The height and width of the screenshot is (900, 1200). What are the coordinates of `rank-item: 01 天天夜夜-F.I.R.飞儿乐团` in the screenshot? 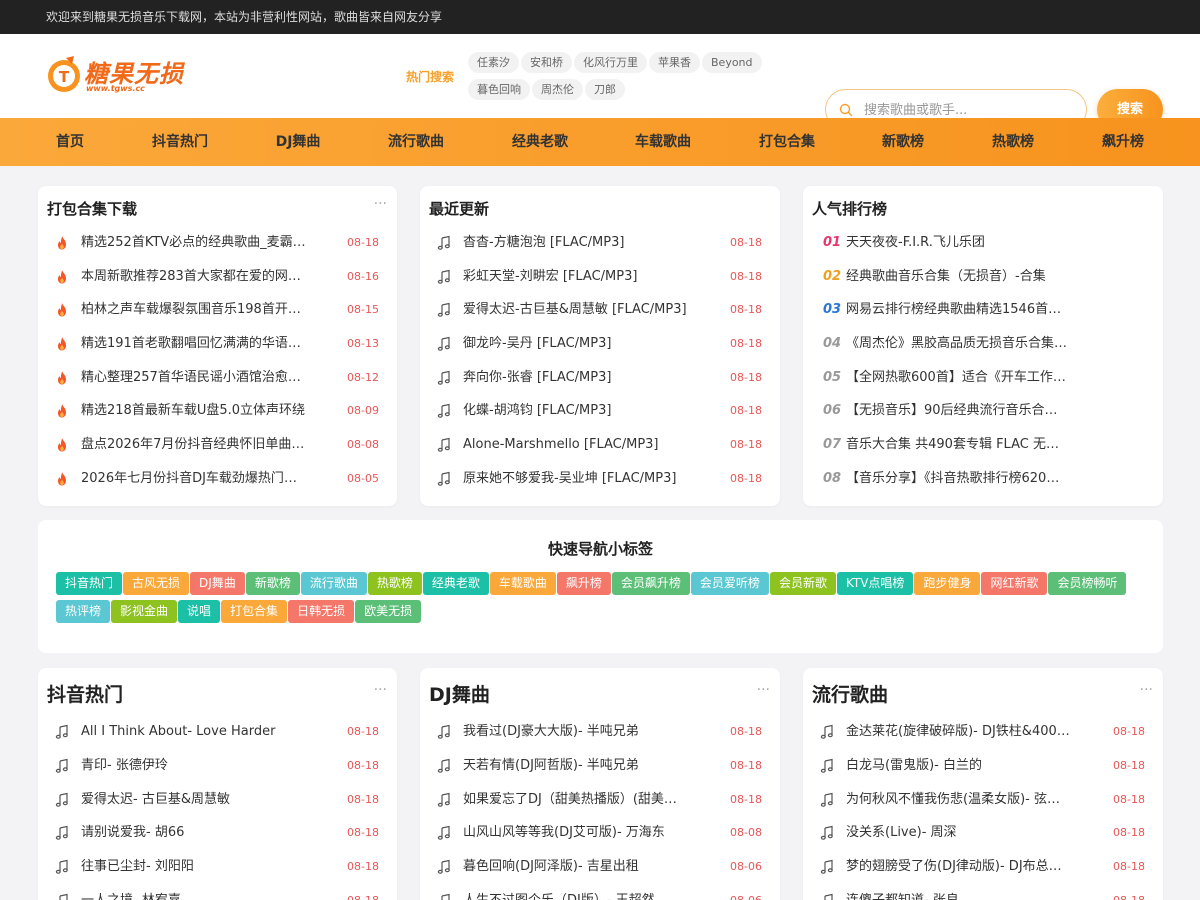 It's located at (982, 243).